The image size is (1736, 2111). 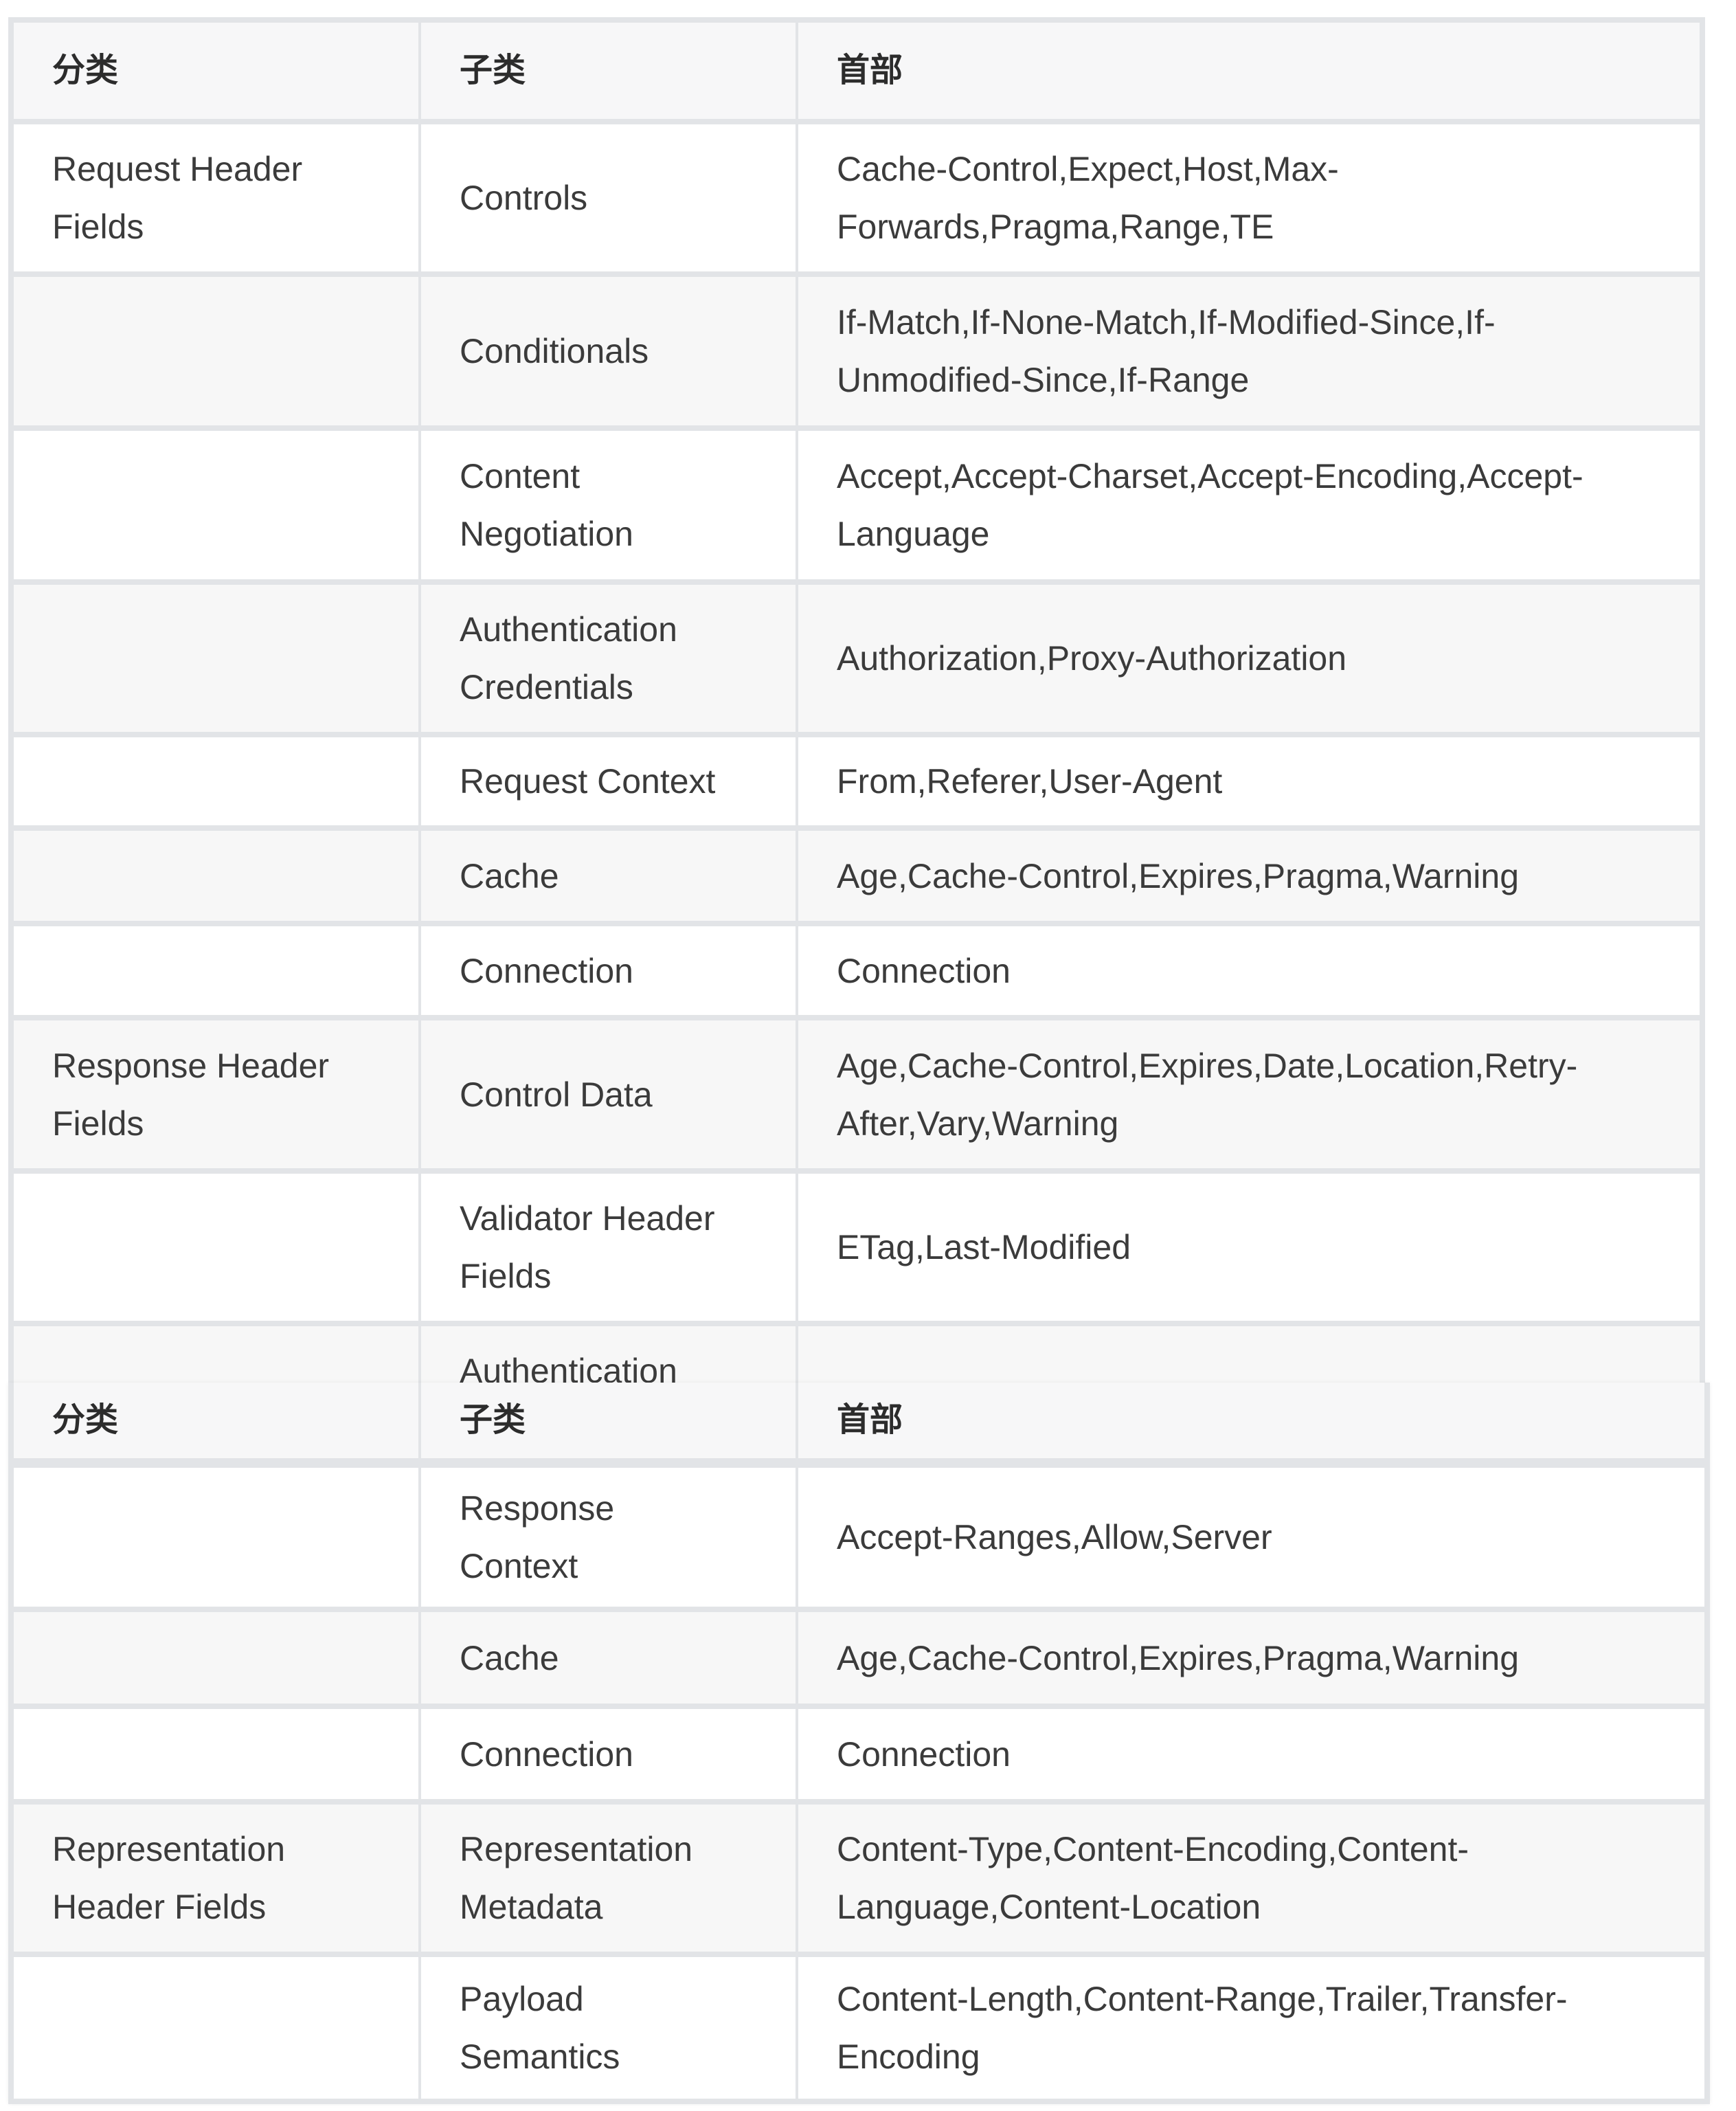 I want to click on subcategory-cell: Content Negotiation, so click(x=609, y=505).